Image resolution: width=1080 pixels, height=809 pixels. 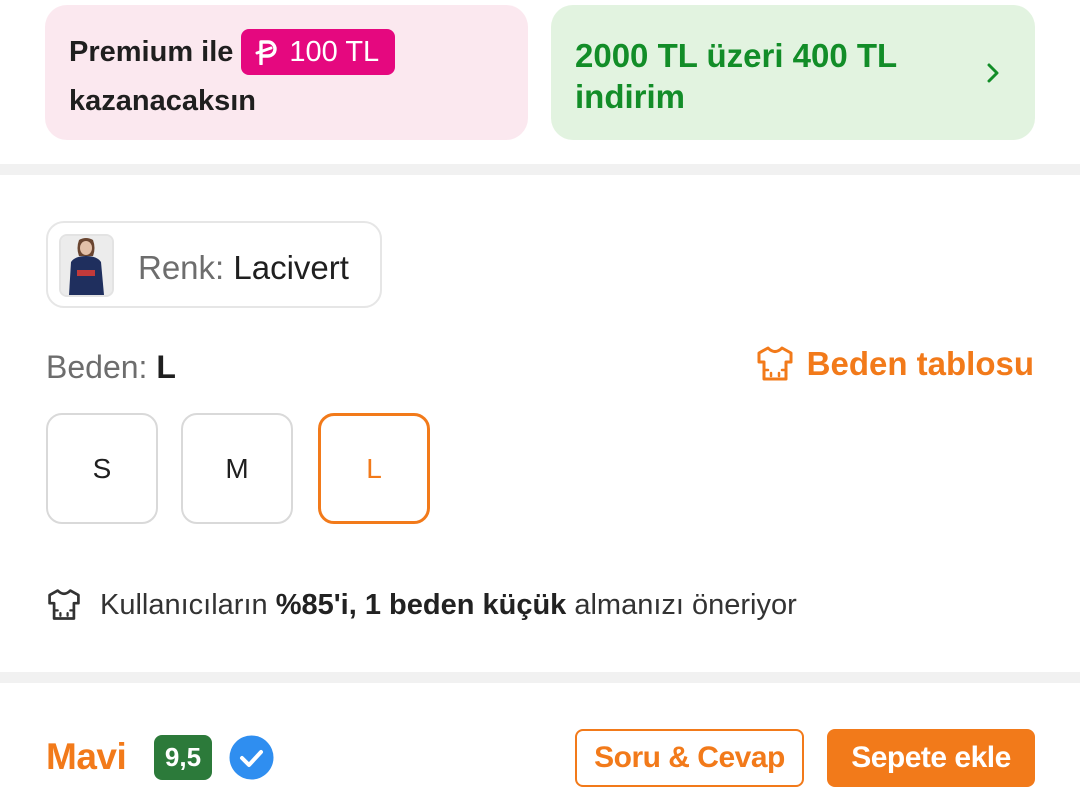 What do you see at coordinates (993, 73) in the screenshot?
I see `chevron-right-icon` at bounding box center [993, 73].